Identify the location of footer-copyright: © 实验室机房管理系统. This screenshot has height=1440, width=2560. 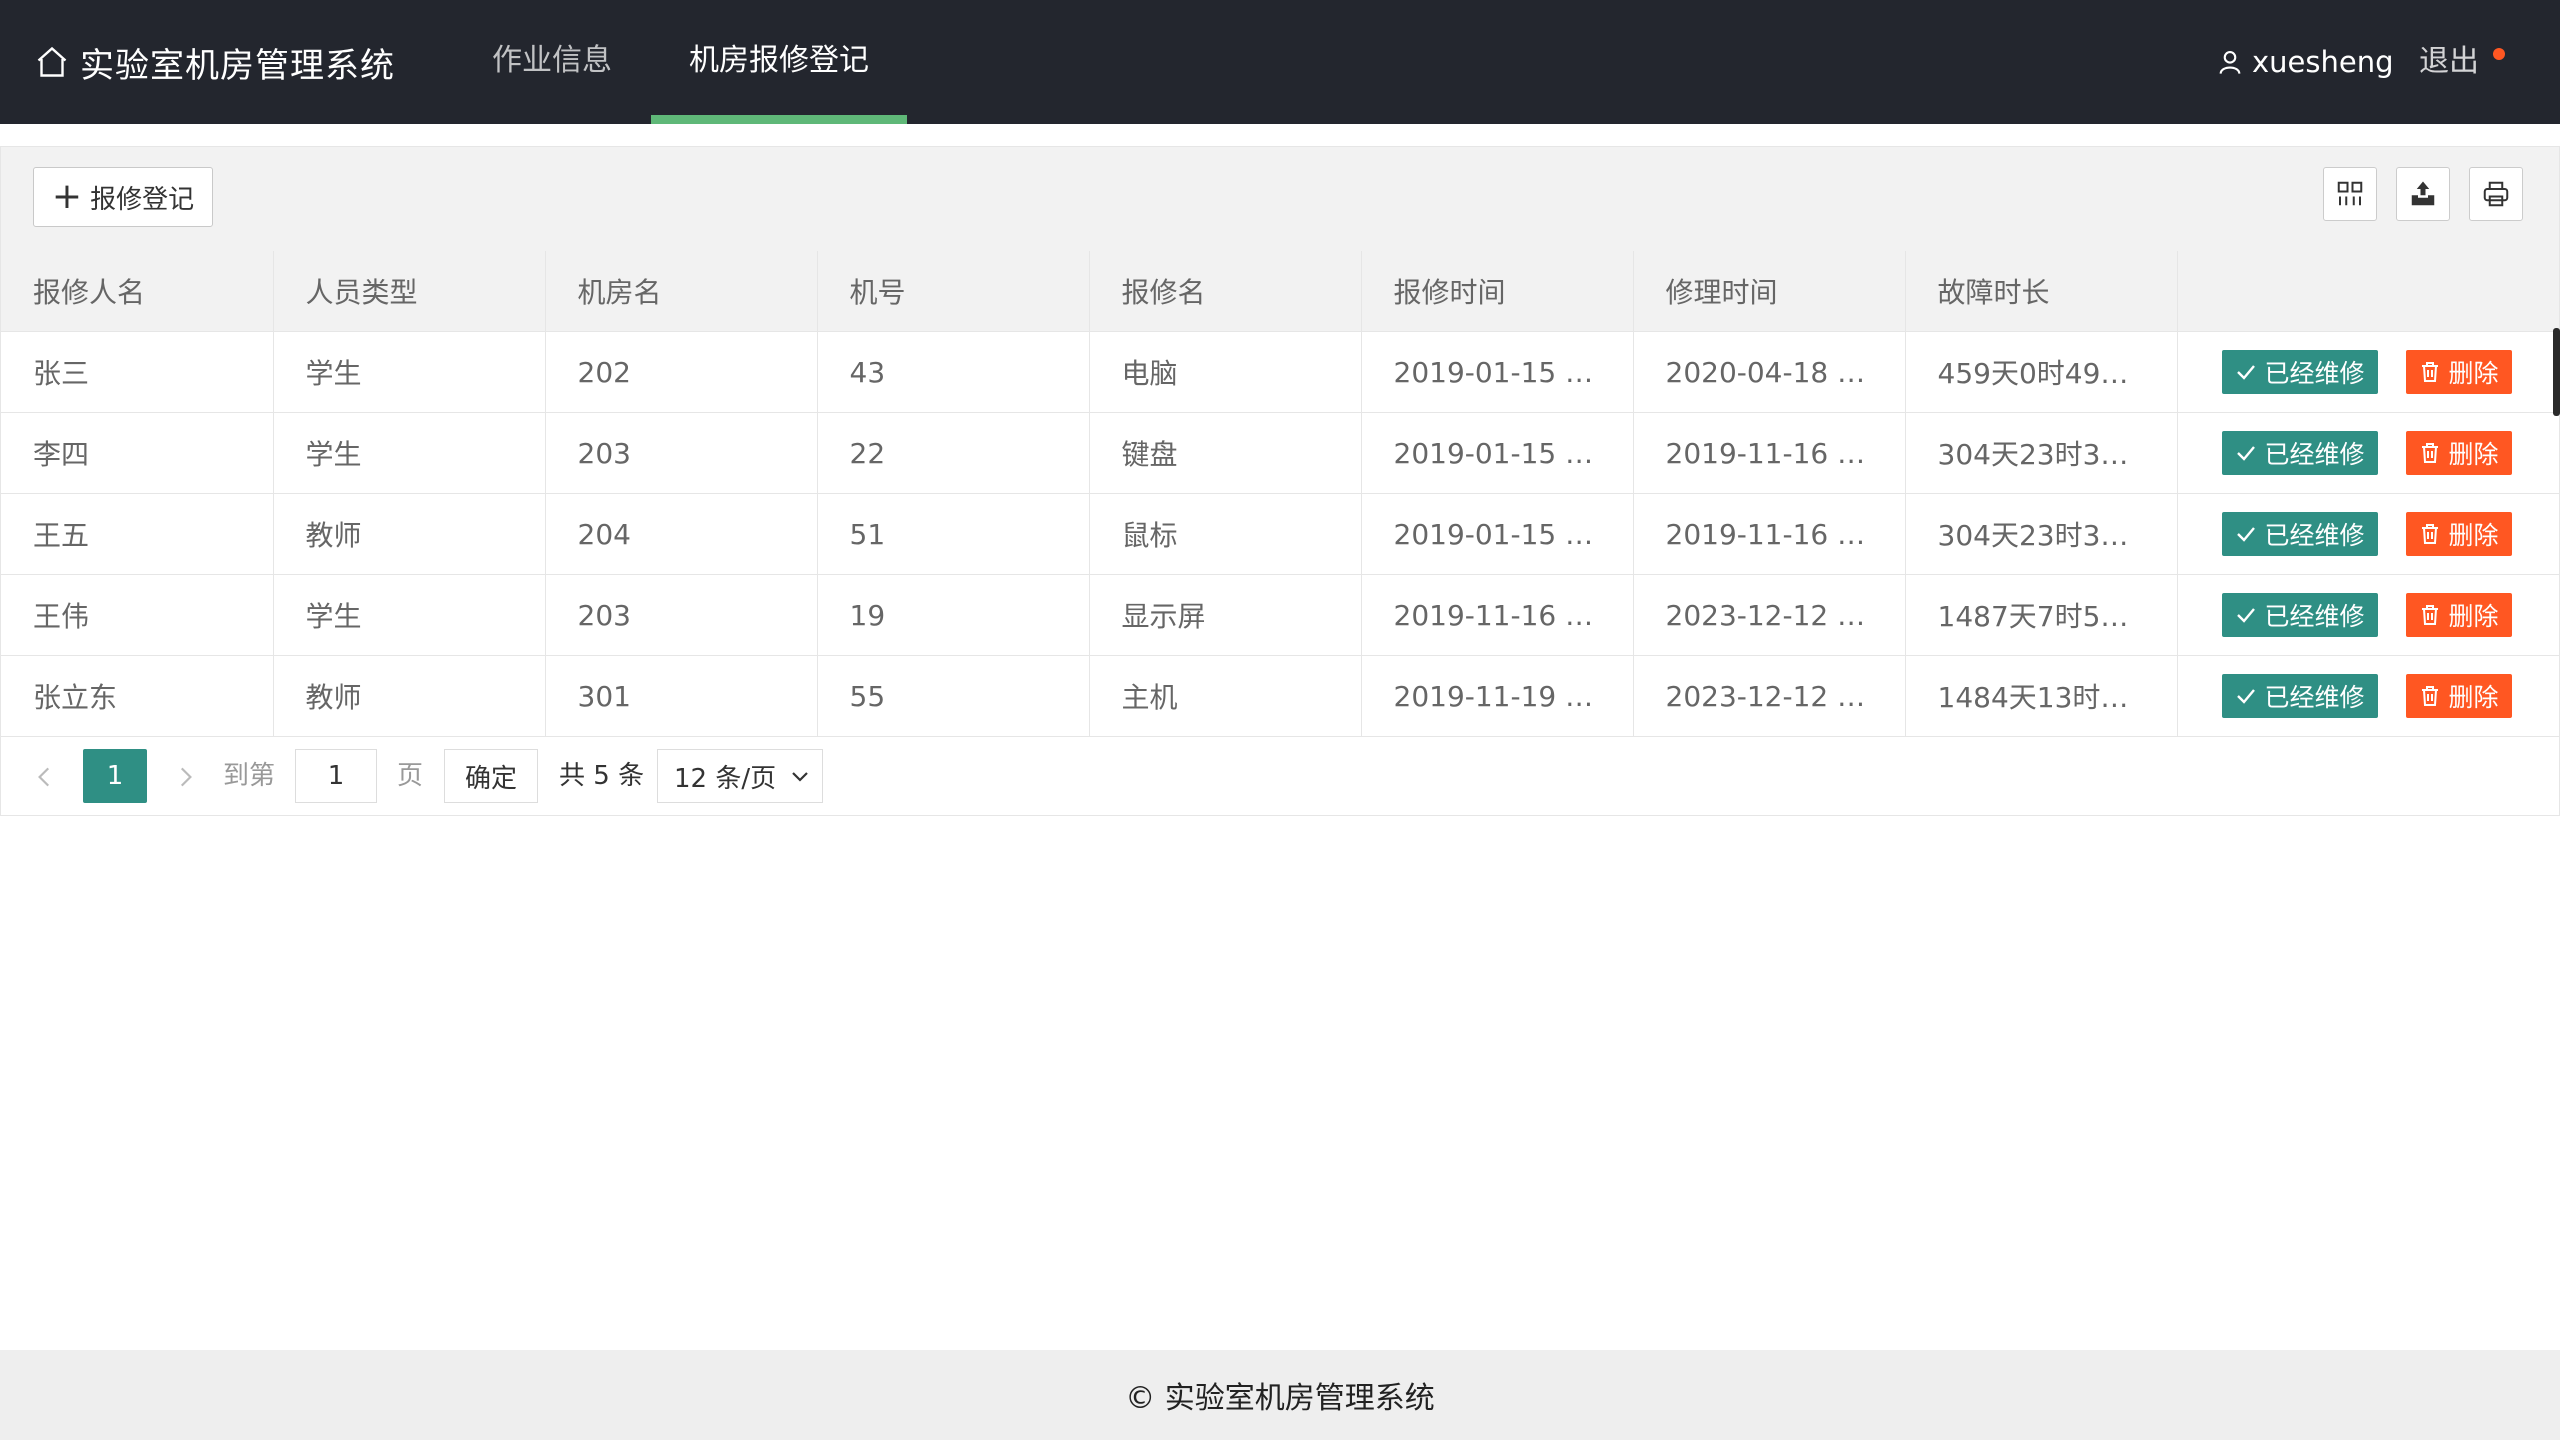
(1280, 1398).